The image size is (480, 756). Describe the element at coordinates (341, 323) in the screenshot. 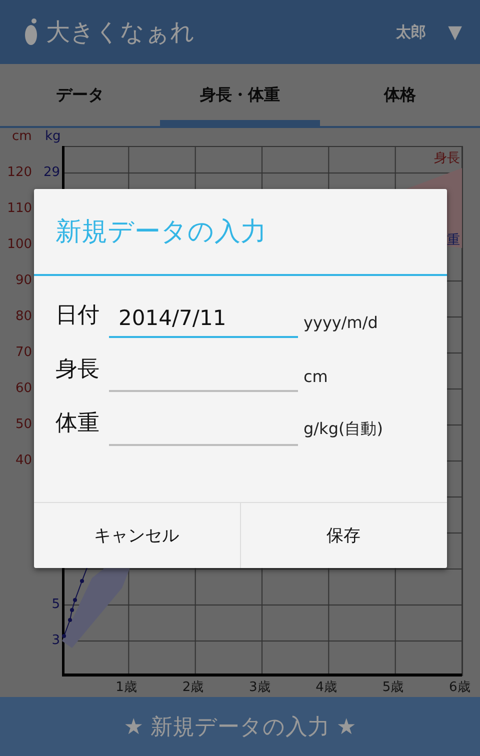

I see `unit-label: yyyy/m/d` at that location.